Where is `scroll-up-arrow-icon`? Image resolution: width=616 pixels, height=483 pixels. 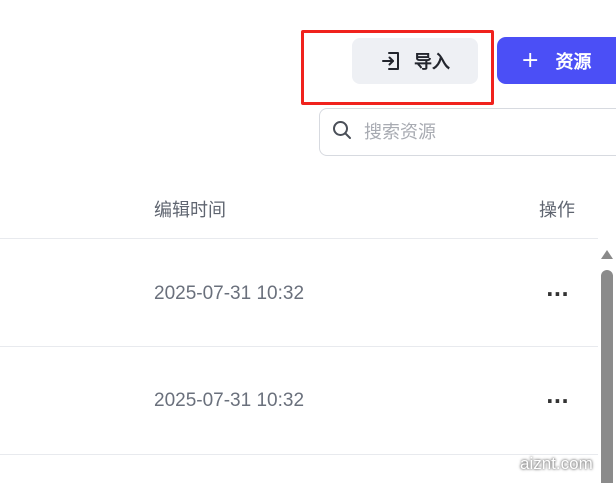
scroll-up-arrow-icon is located at coordinates (607, 254).